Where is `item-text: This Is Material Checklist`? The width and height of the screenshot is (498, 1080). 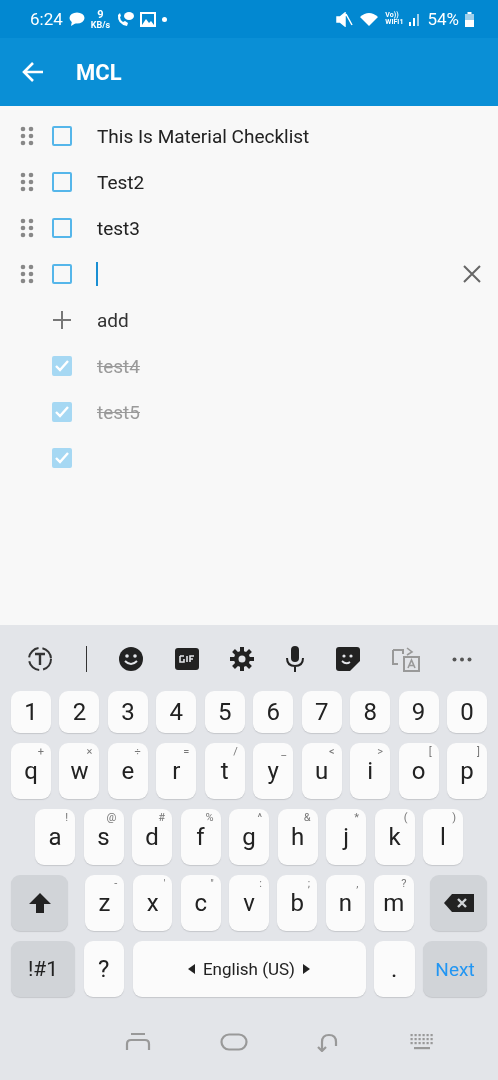
item-text: This Is Material Checklist is located at coordinates (203, 136).